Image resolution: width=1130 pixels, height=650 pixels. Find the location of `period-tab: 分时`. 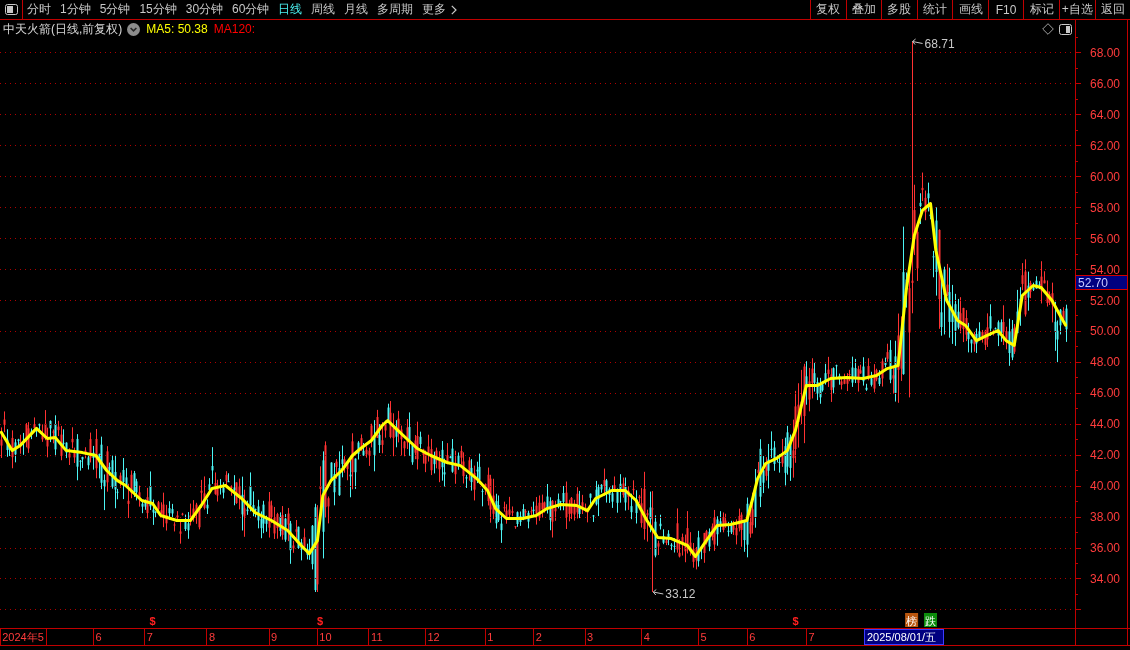

period-tab: 分时 is located at coordinates (39, 9).